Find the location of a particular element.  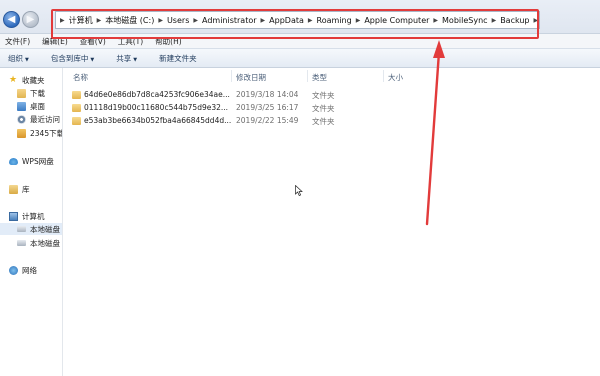

computer-icon is located at coordinates (13, 216).